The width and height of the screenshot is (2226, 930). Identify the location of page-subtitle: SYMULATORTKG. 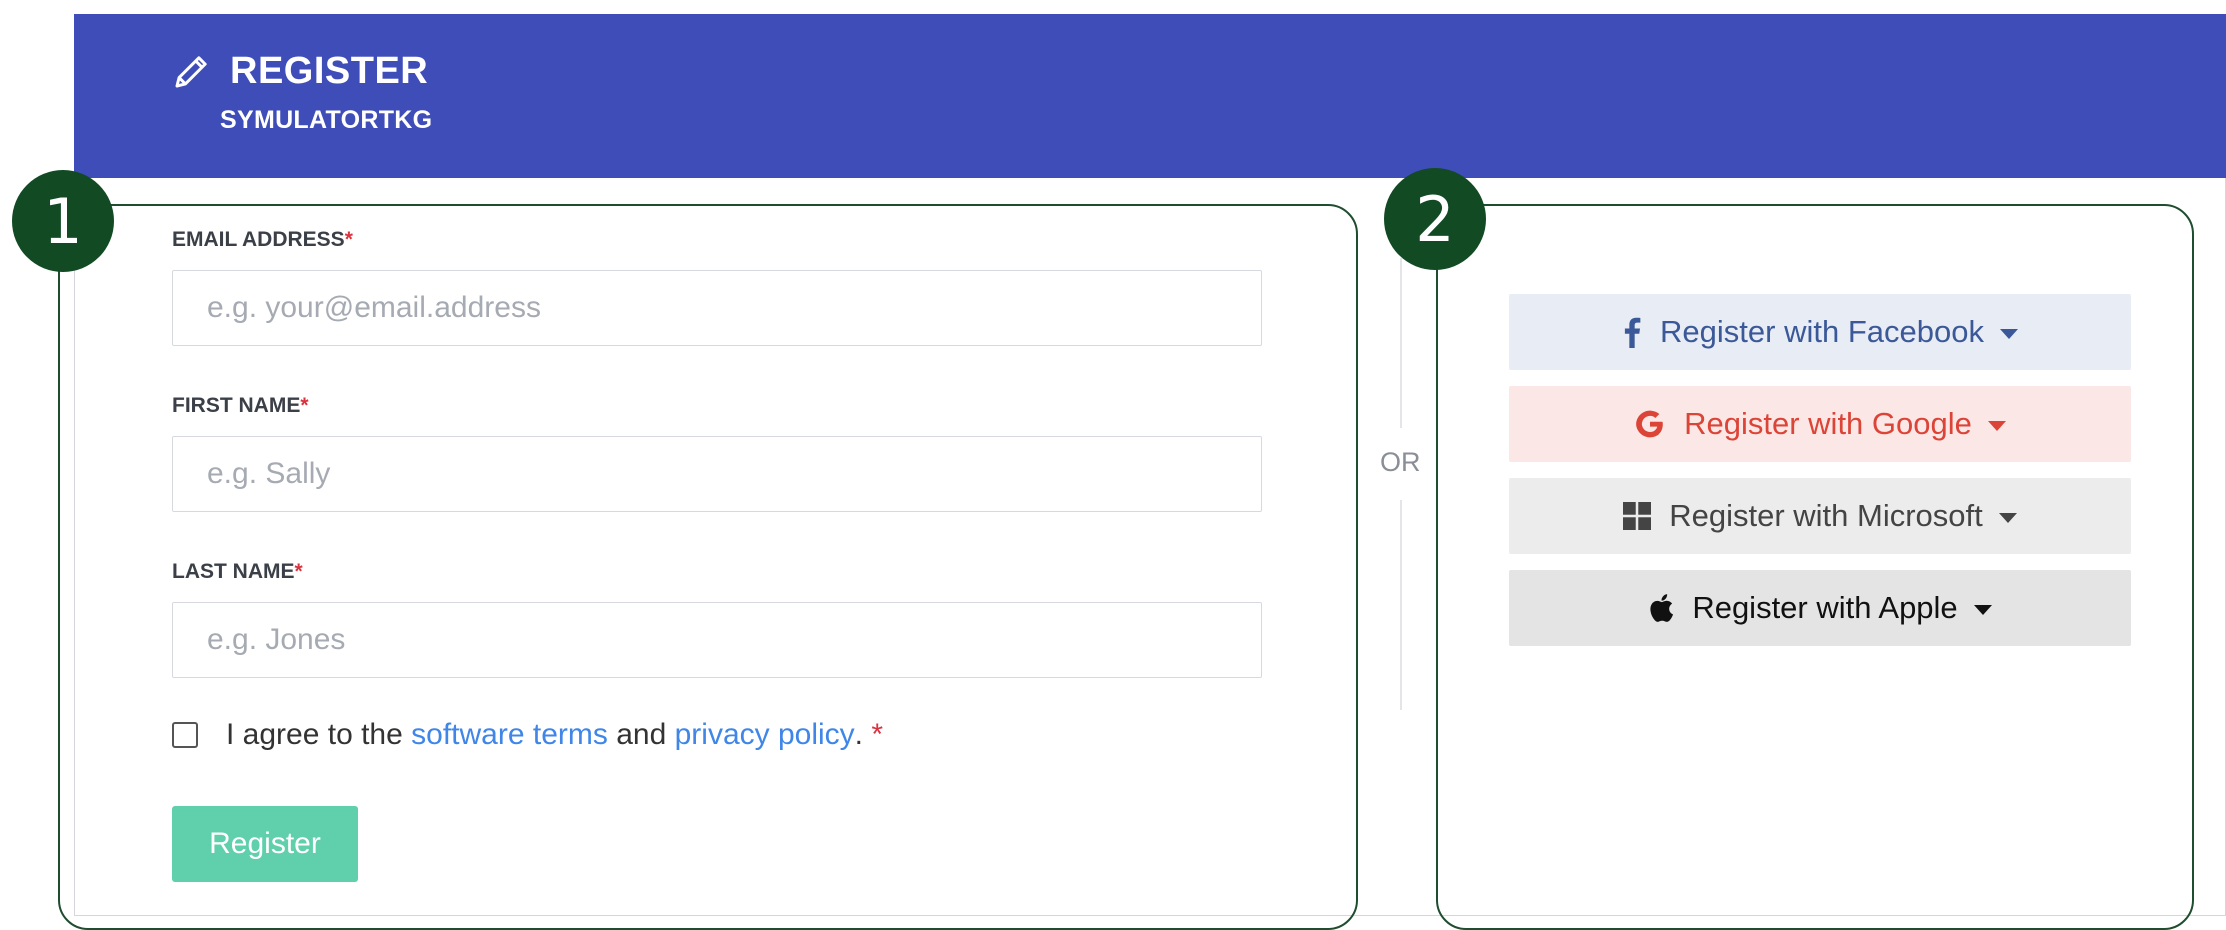
(326, 120).